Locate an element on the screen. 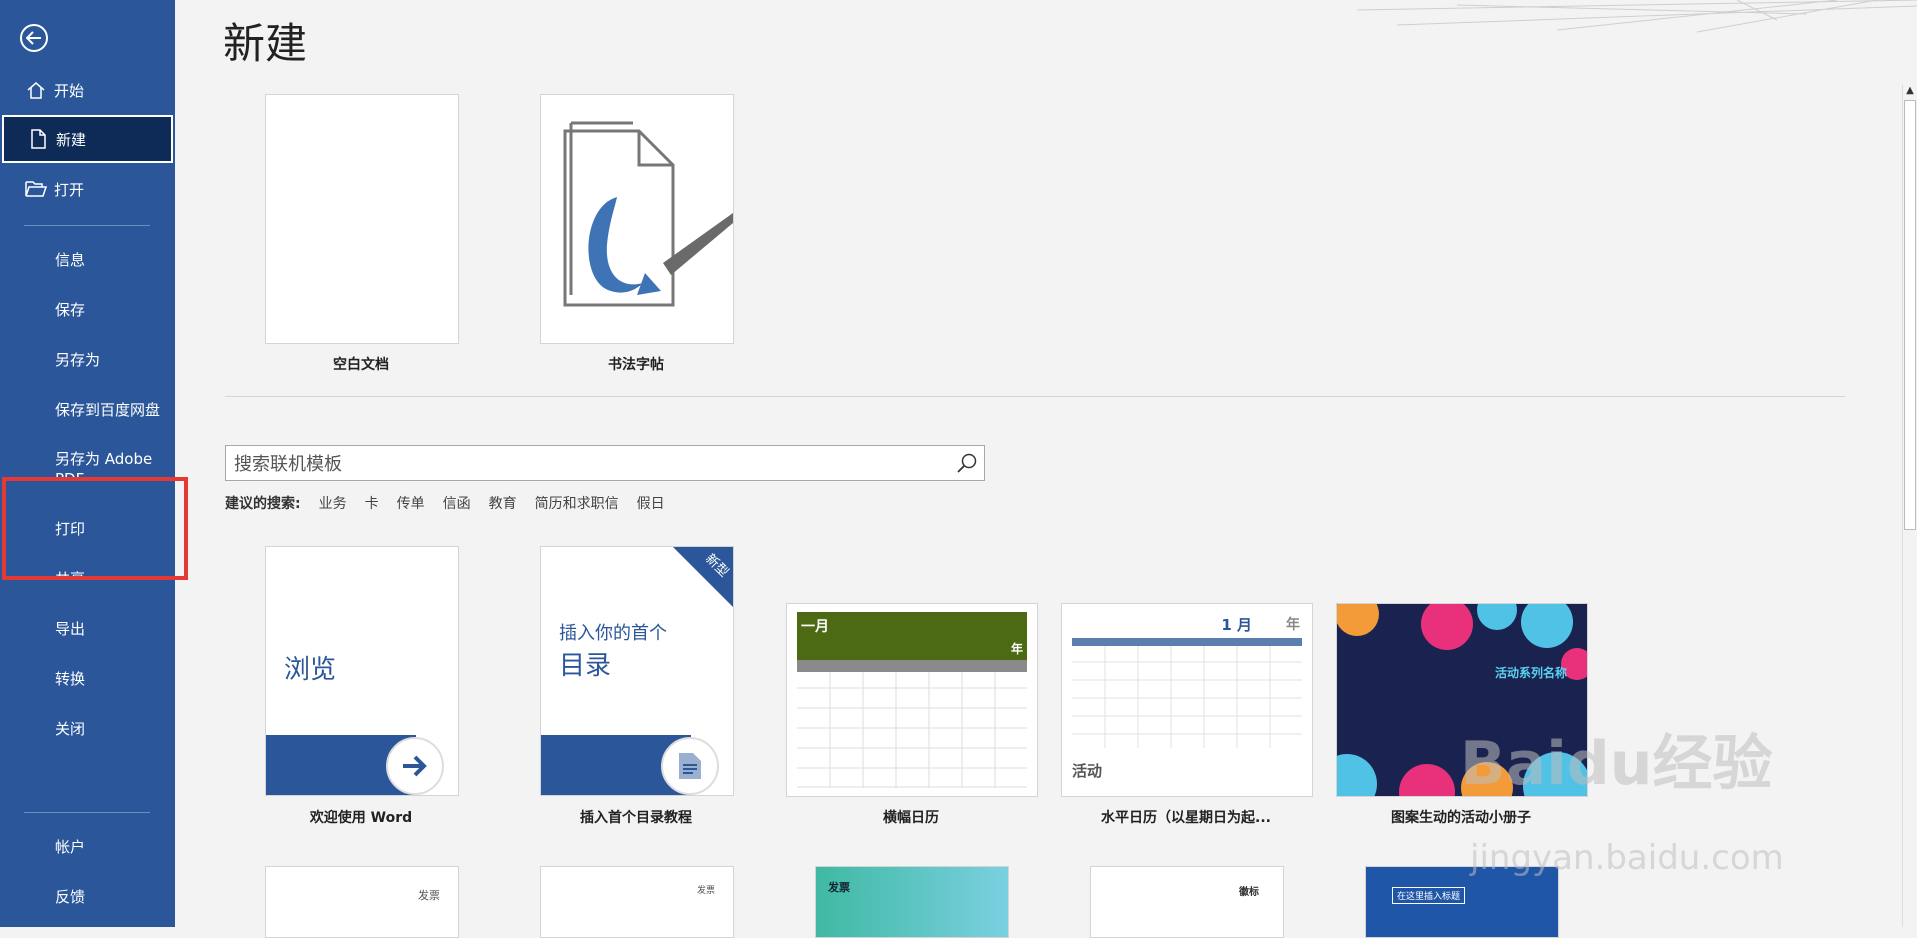  thumb-calendar-header is located at coordinates (912, 636).